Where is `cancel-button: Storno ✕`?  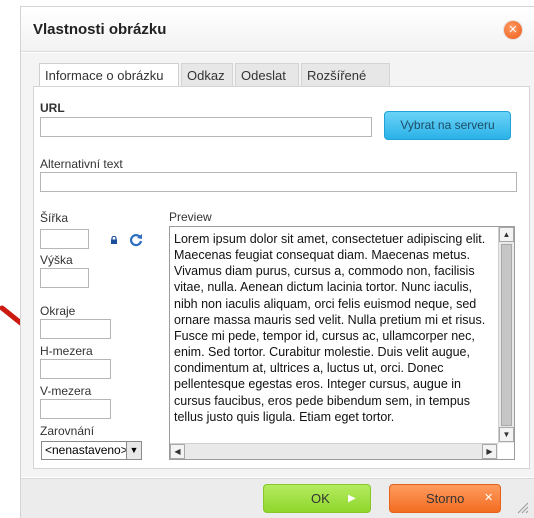 cancel-button: Storno ✕ is located at coordinates (445, 498).